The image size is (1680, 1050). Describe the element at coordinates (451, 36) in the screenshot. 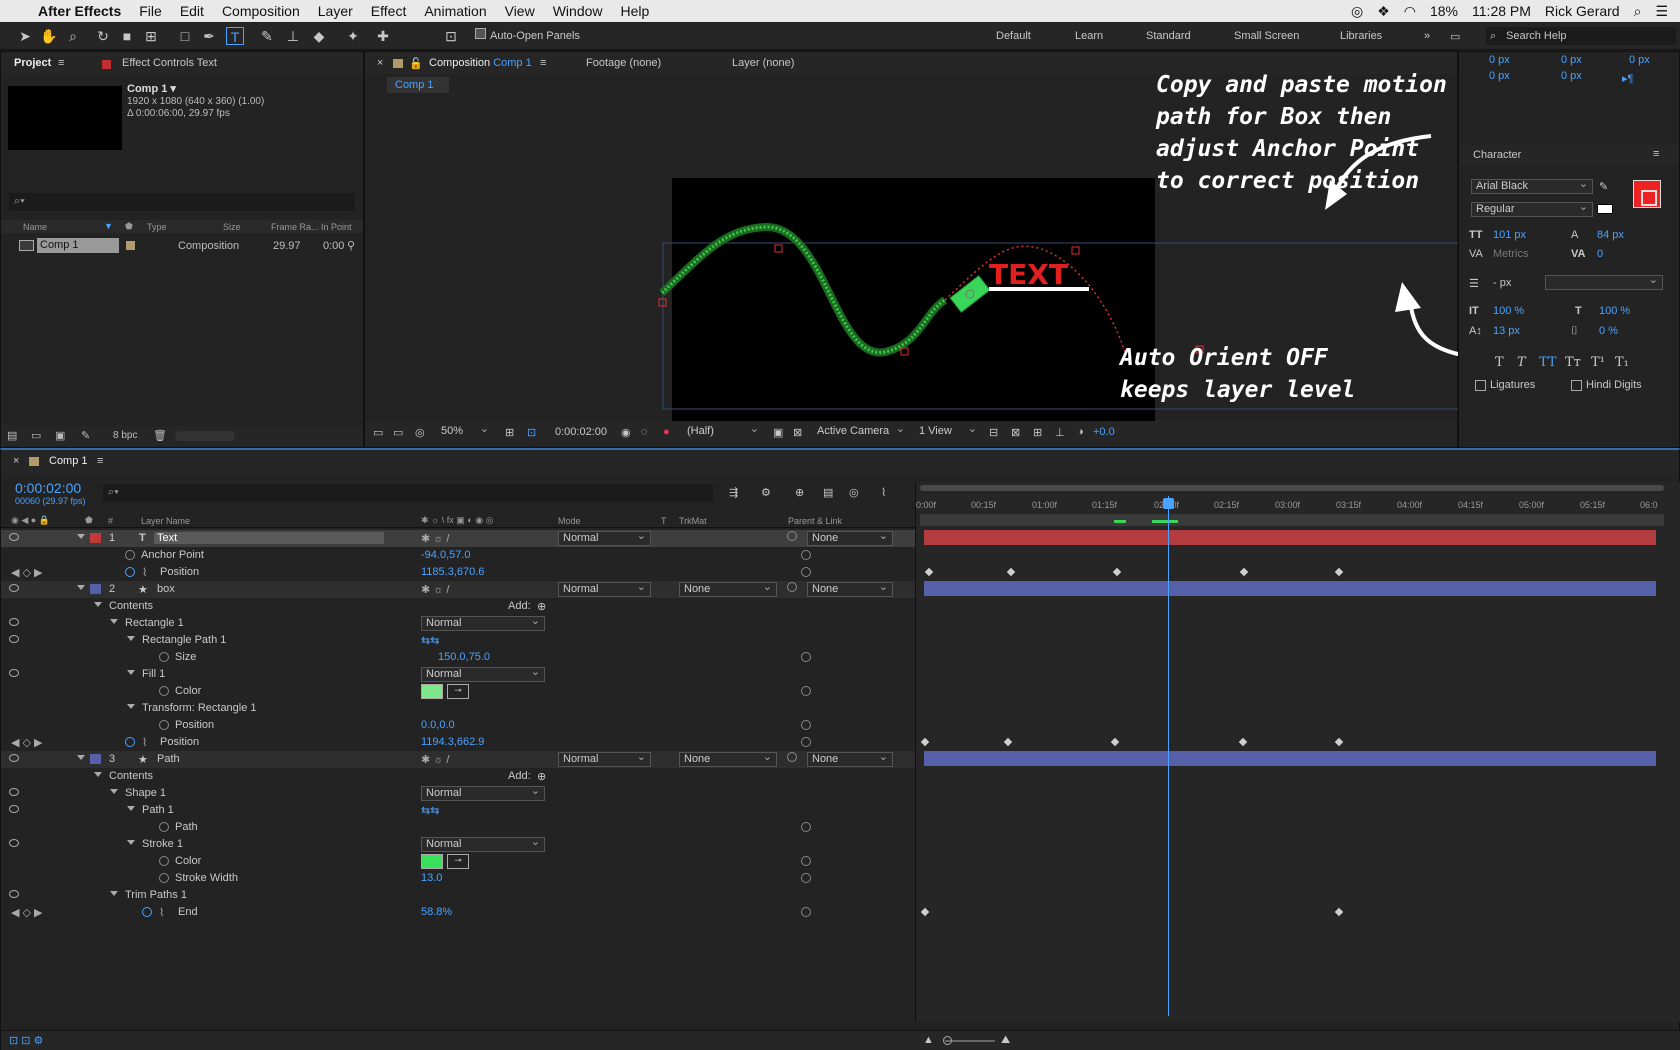

I see `snapping-icon: ⊡` at that location.